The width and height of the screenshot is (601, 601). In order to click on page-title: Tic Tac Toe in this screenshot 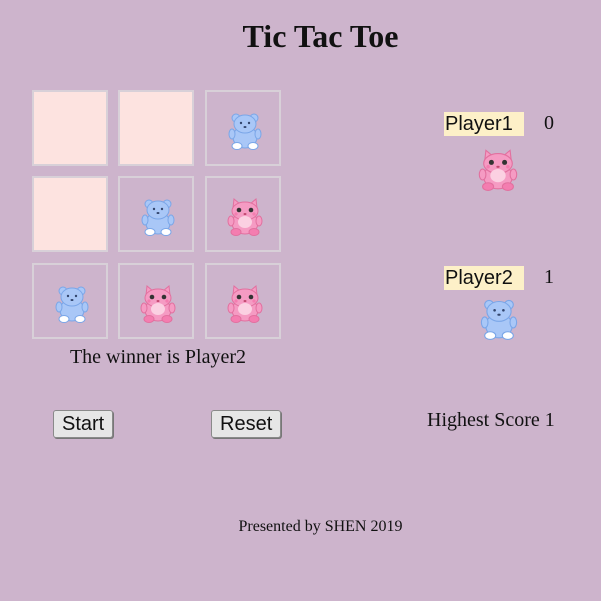, I will do `click(320, 36)`.